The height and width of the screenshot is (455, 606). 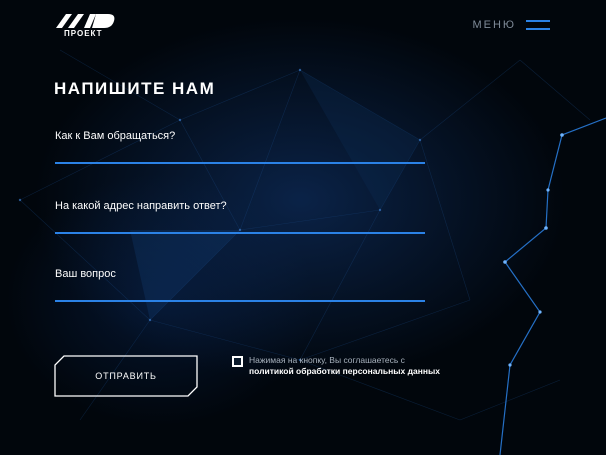 I want to click on checkmark-icon, so click(x=237, y=361).